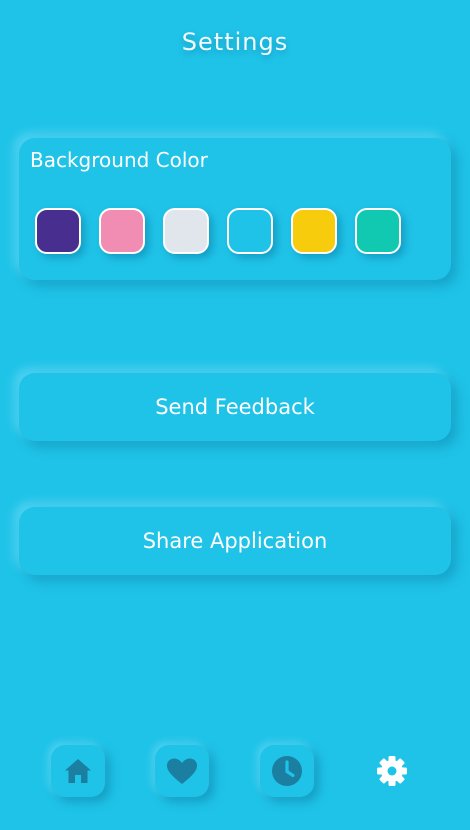 The height and width of the screenshot is (830, 470). What do you see at coordinates (186, 231) in the screenshot?
I see `color-swatch-light-gray` at bounding box center [186, 231].